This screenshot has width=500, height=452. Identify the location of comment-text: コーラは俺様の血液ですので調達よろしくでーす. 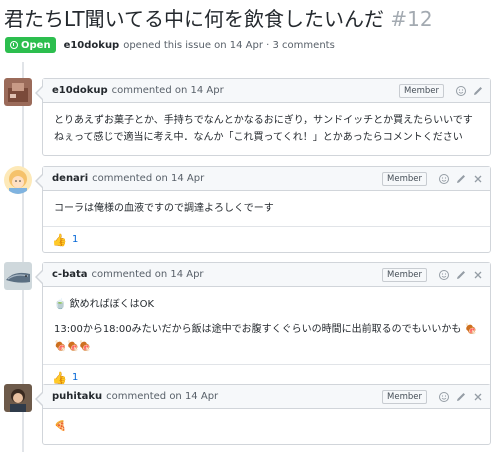
(164, 208).